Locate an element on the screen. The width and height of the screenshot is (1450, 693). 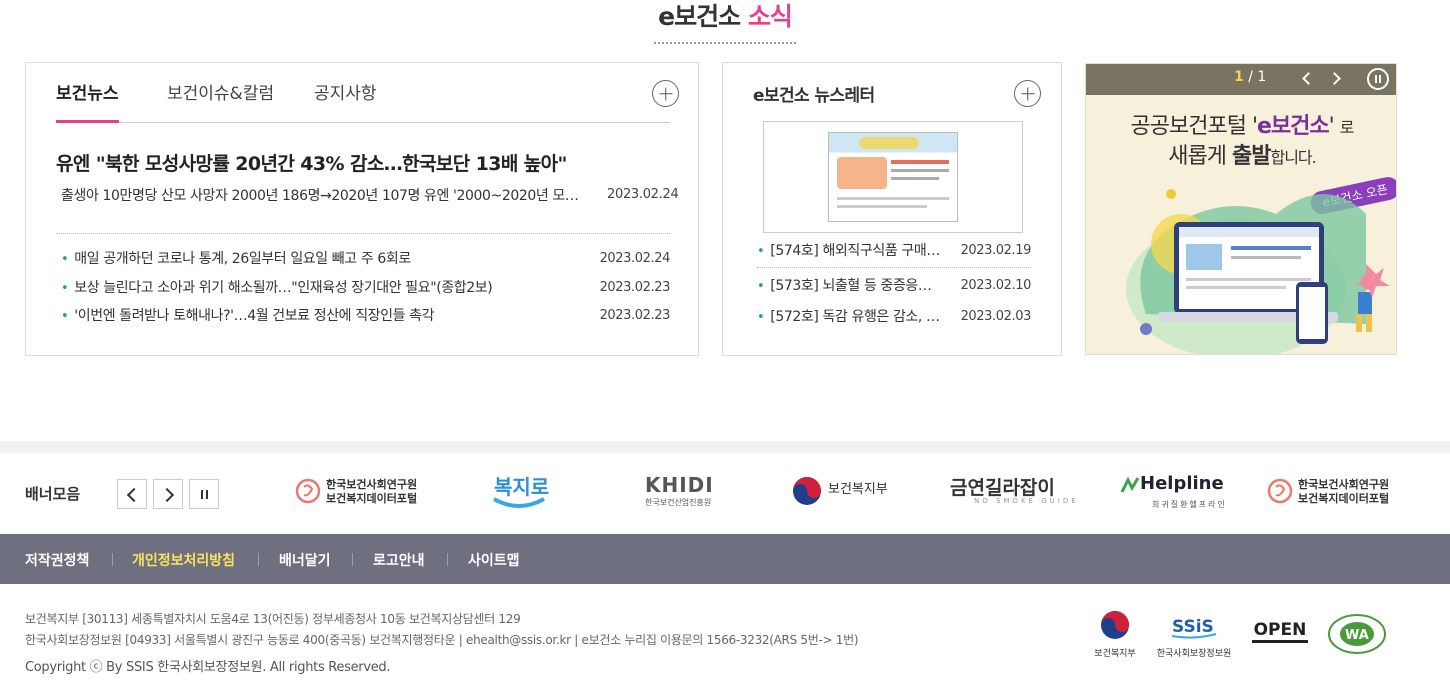
footer-logo-web-accessibility: WA is located at coordinates (1357, 636).